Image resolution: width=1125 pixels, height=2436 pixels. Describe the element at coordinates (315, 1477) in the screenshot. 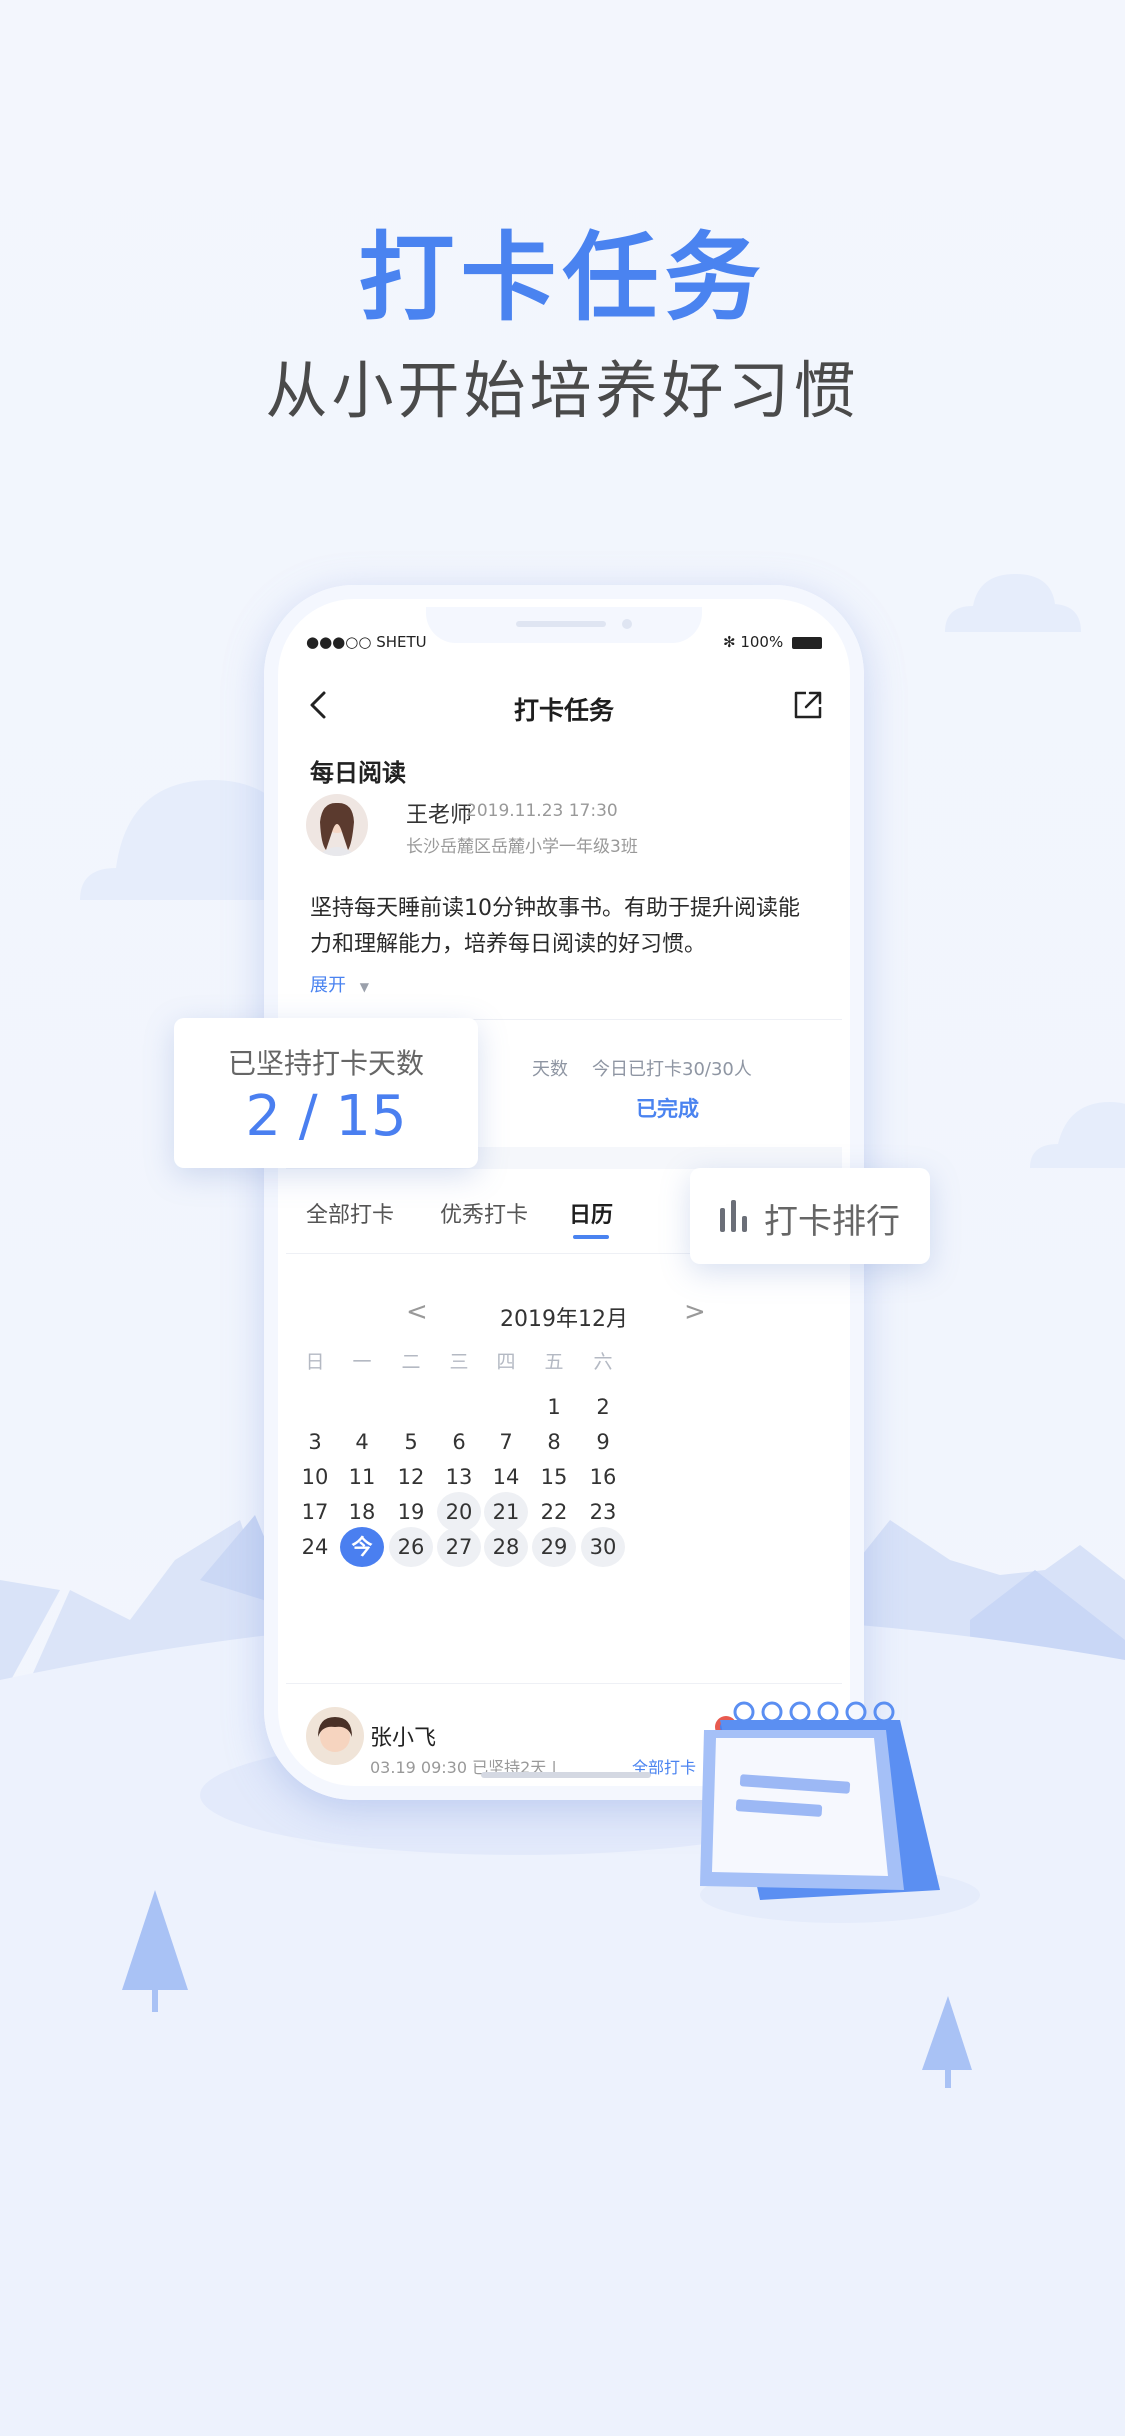

I see `calendar-day: 10` at that location.